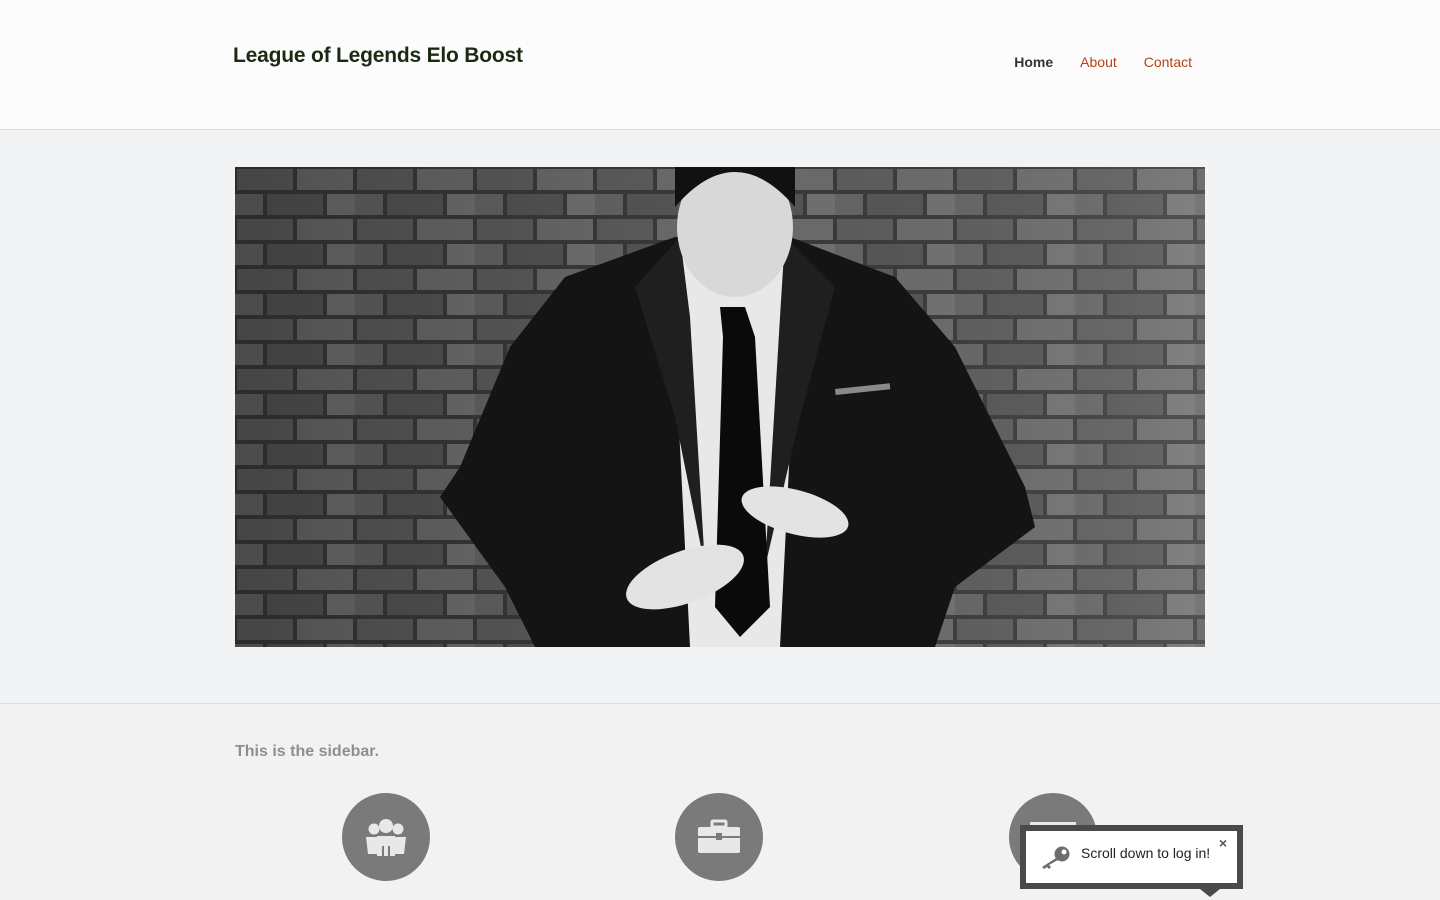 The width and height of the screenshot is (1440, 900). What do you see at coordinates (1033, 62) in the screenshot?
I see `nav-home: Home` at bounding box center [1033, 62].